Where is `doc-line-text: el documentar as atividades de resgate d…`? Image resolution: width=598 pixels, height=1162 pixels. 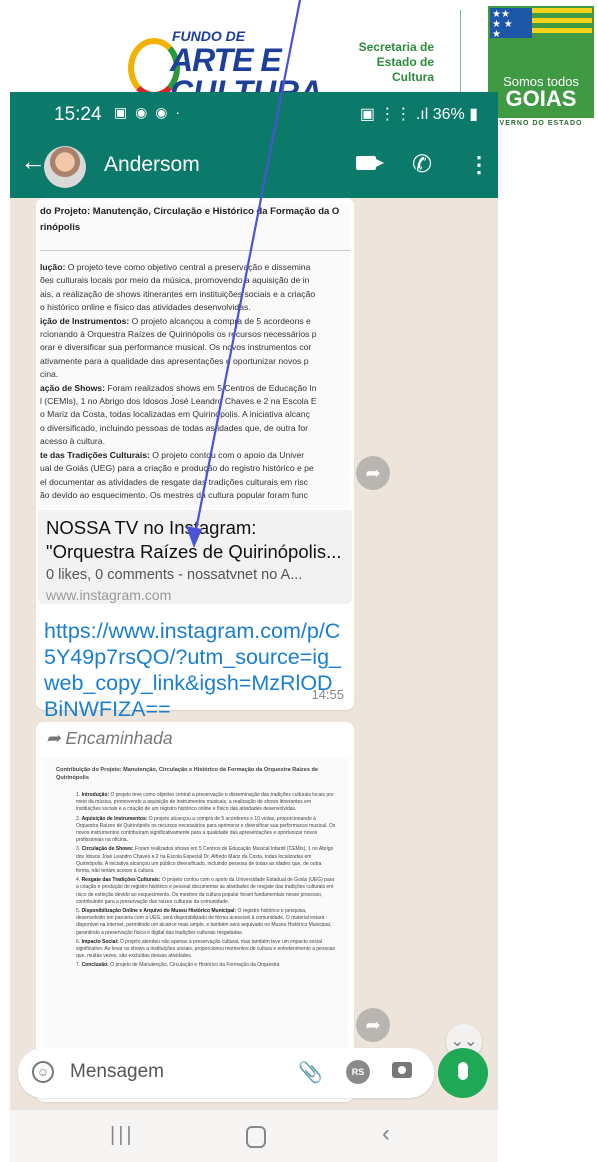 doc-line-text: el documentar as atividades de resgate d… is located at coordinates (174, 481).